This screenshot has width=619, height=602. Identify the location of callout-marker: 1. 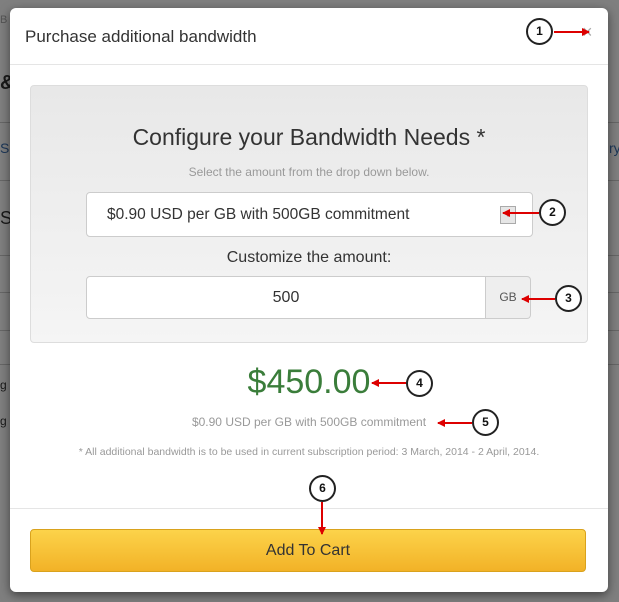
(539, 31).